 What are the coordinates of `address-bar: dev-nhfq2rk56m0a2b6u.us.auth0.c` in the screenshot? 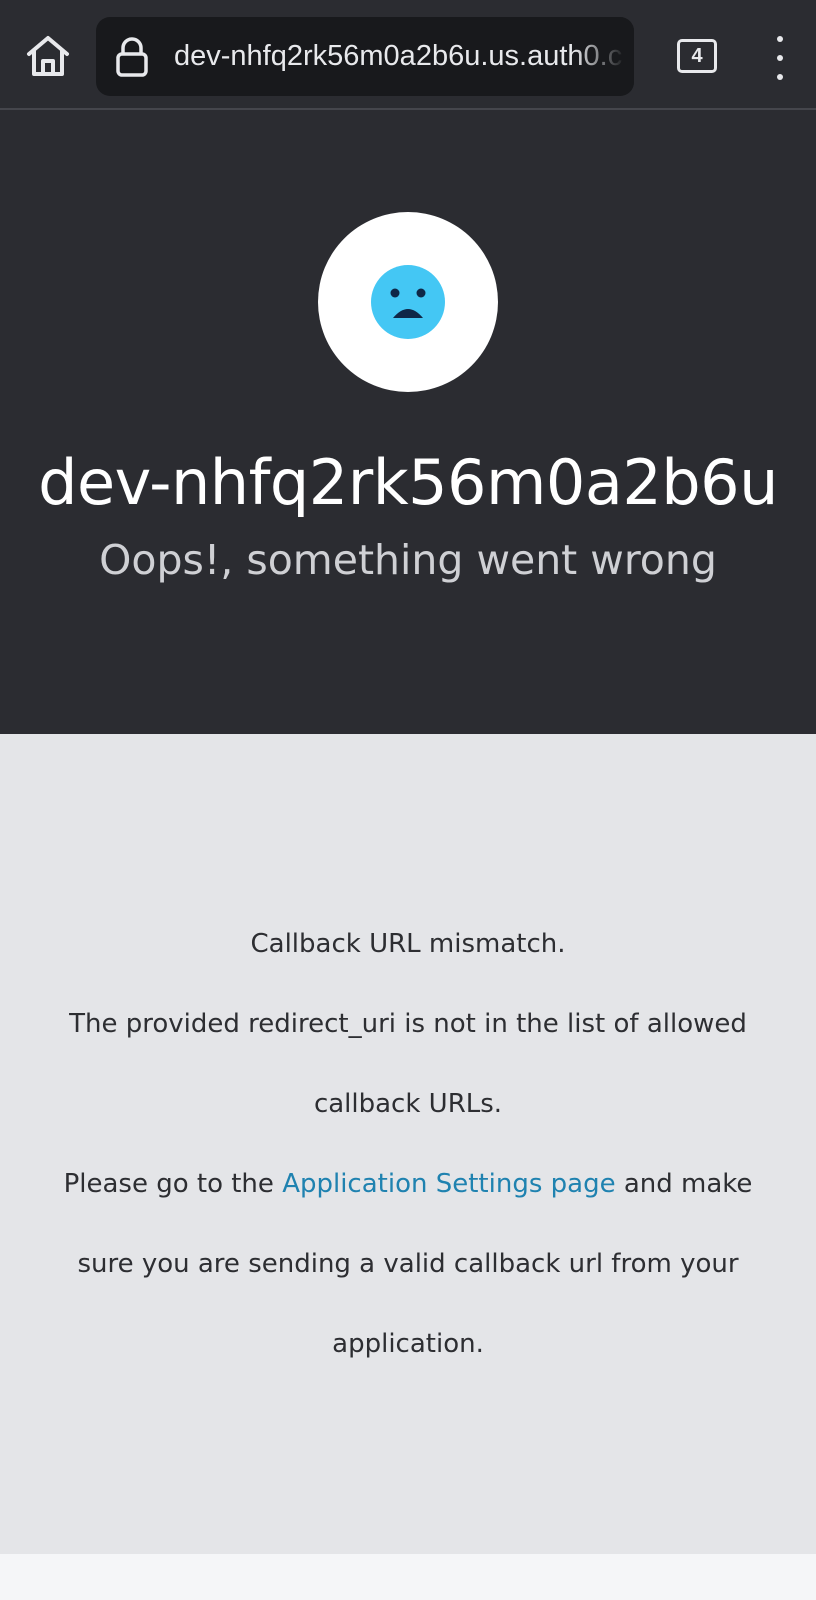 It's located at (365, 56).